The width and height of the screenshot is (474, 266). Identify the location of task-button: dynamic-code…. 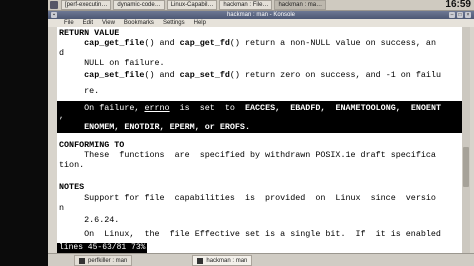
(139, 5).